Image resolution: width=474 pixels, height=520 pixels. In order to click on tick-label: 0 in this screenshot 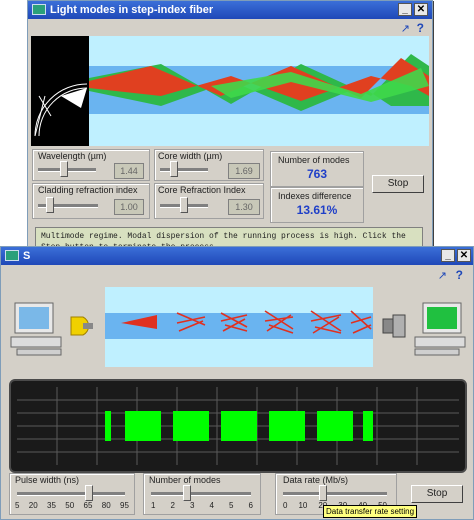, I will do `click(285, 505)`.